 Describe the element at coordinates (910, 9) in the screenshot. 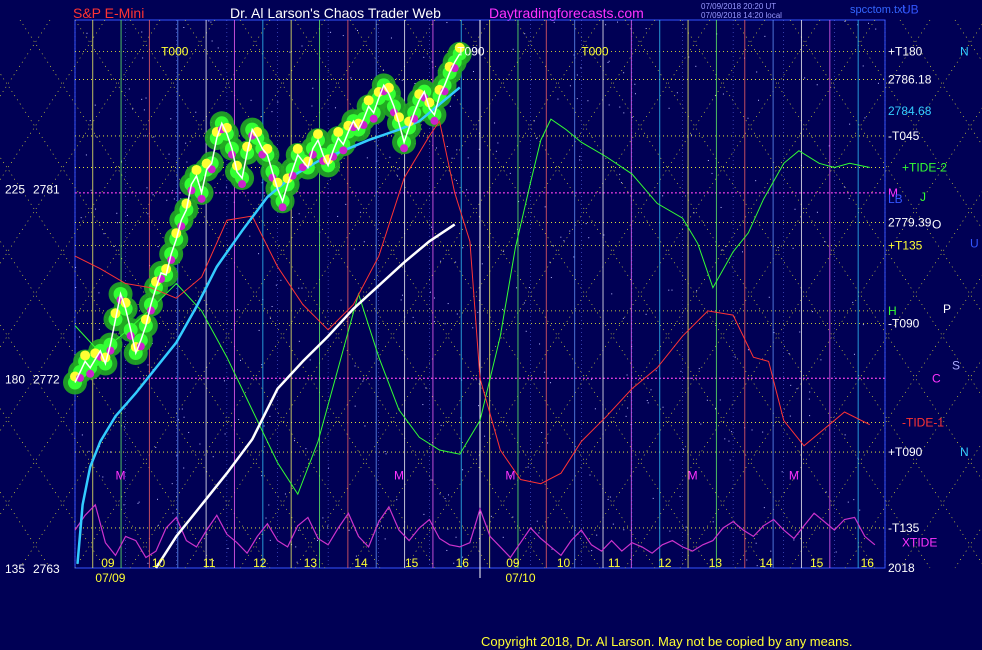

I see `right-level-label: UB` at that location.